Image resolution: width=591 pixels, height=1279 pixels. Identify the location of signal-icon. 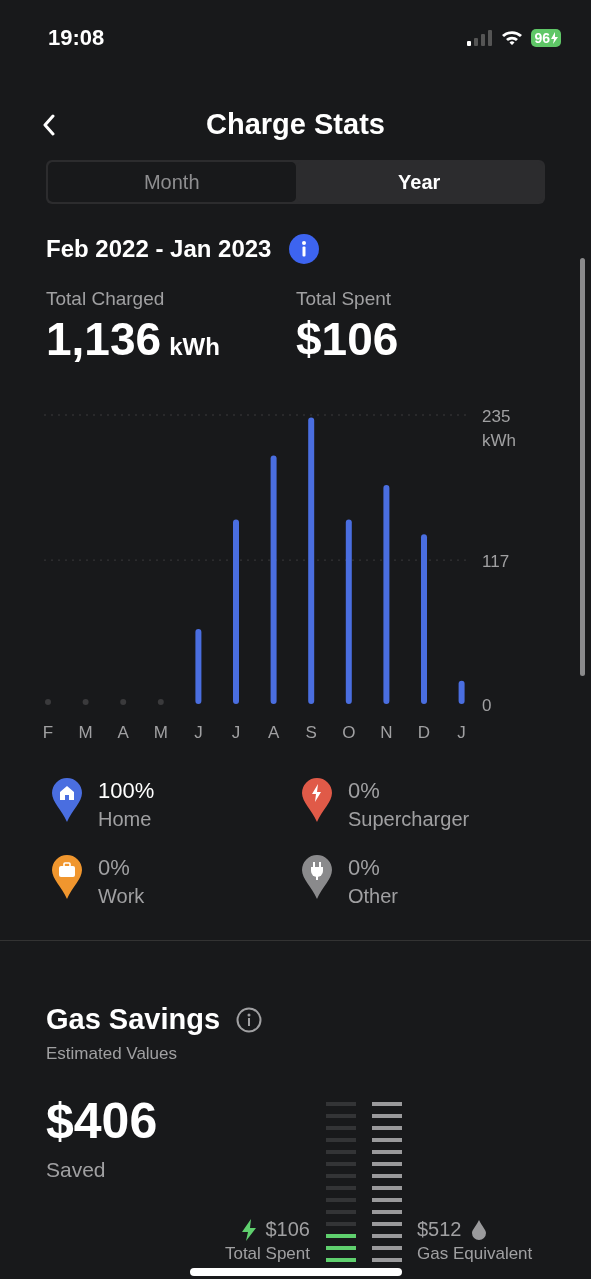
(480, 38).